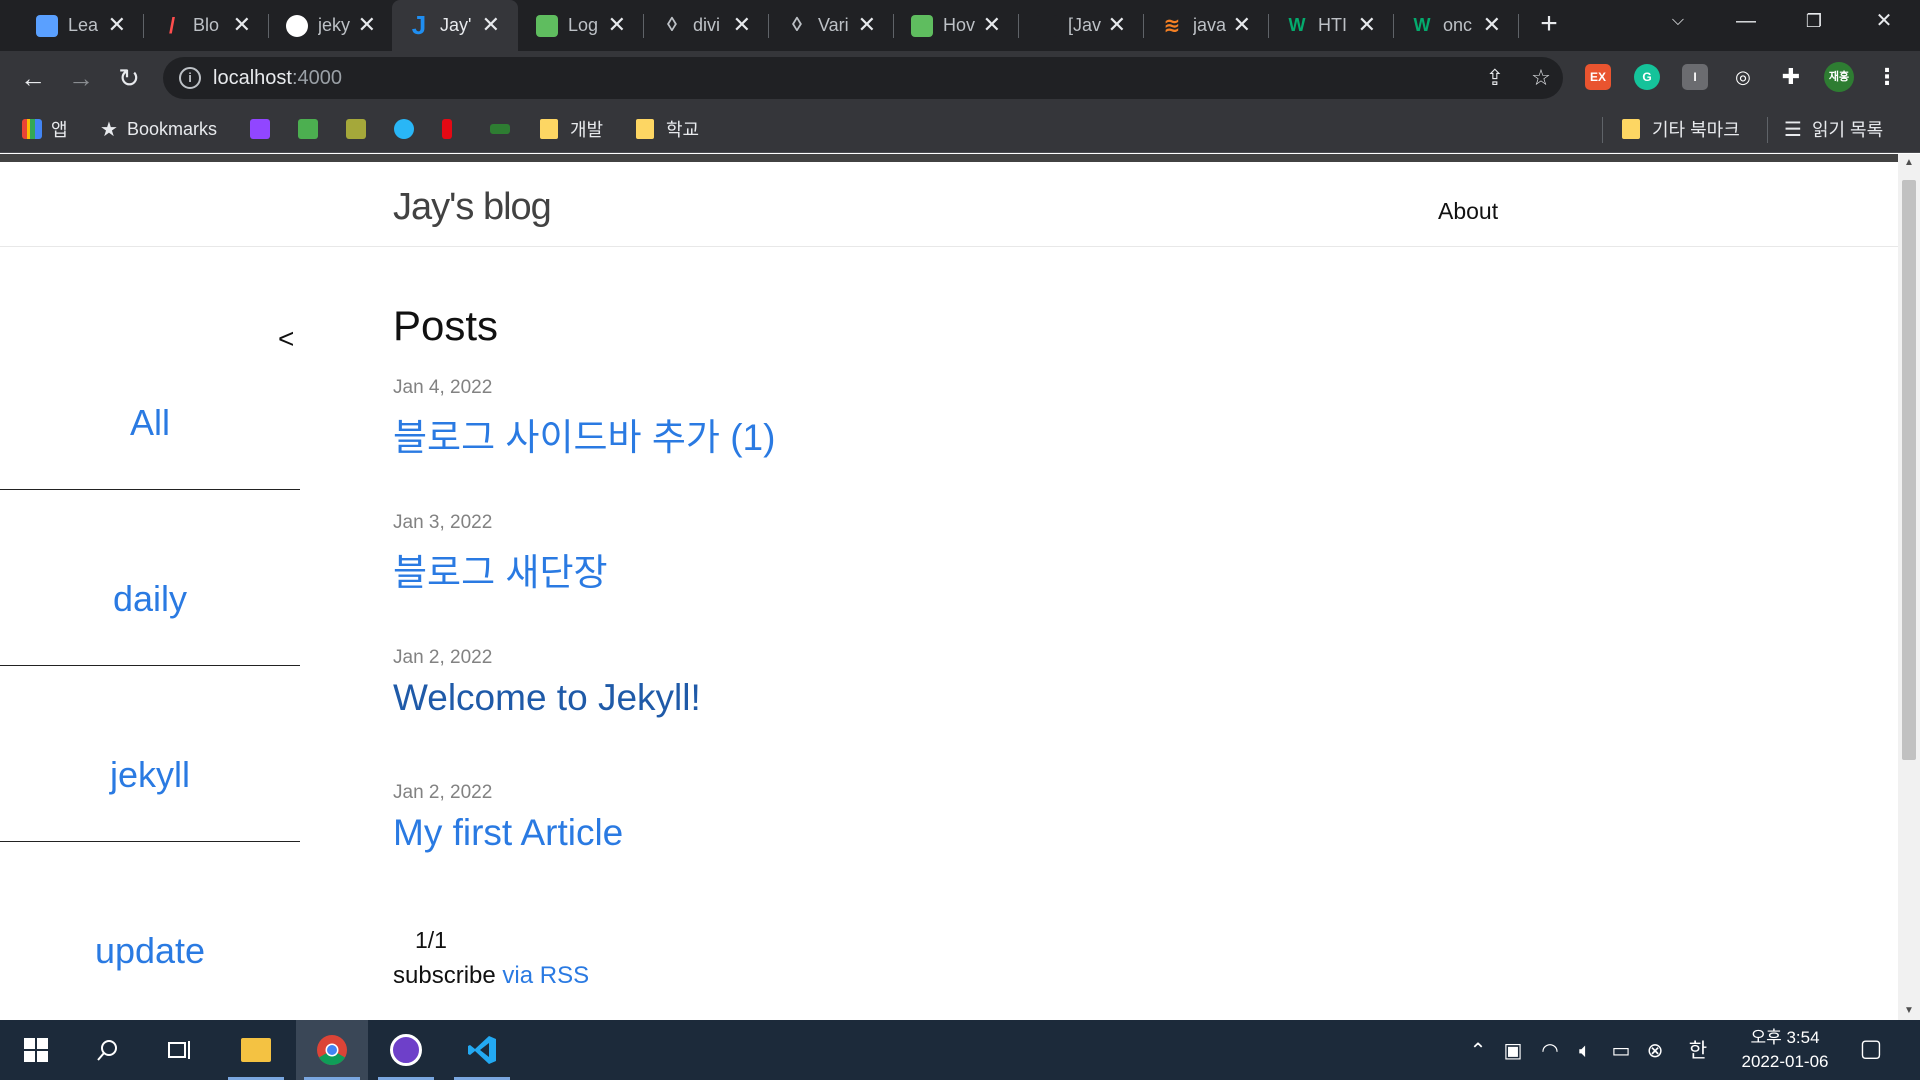 This screenshot has height=1080, width=1920. I want to click on new-tab-icon: +, so click(1549, 25).